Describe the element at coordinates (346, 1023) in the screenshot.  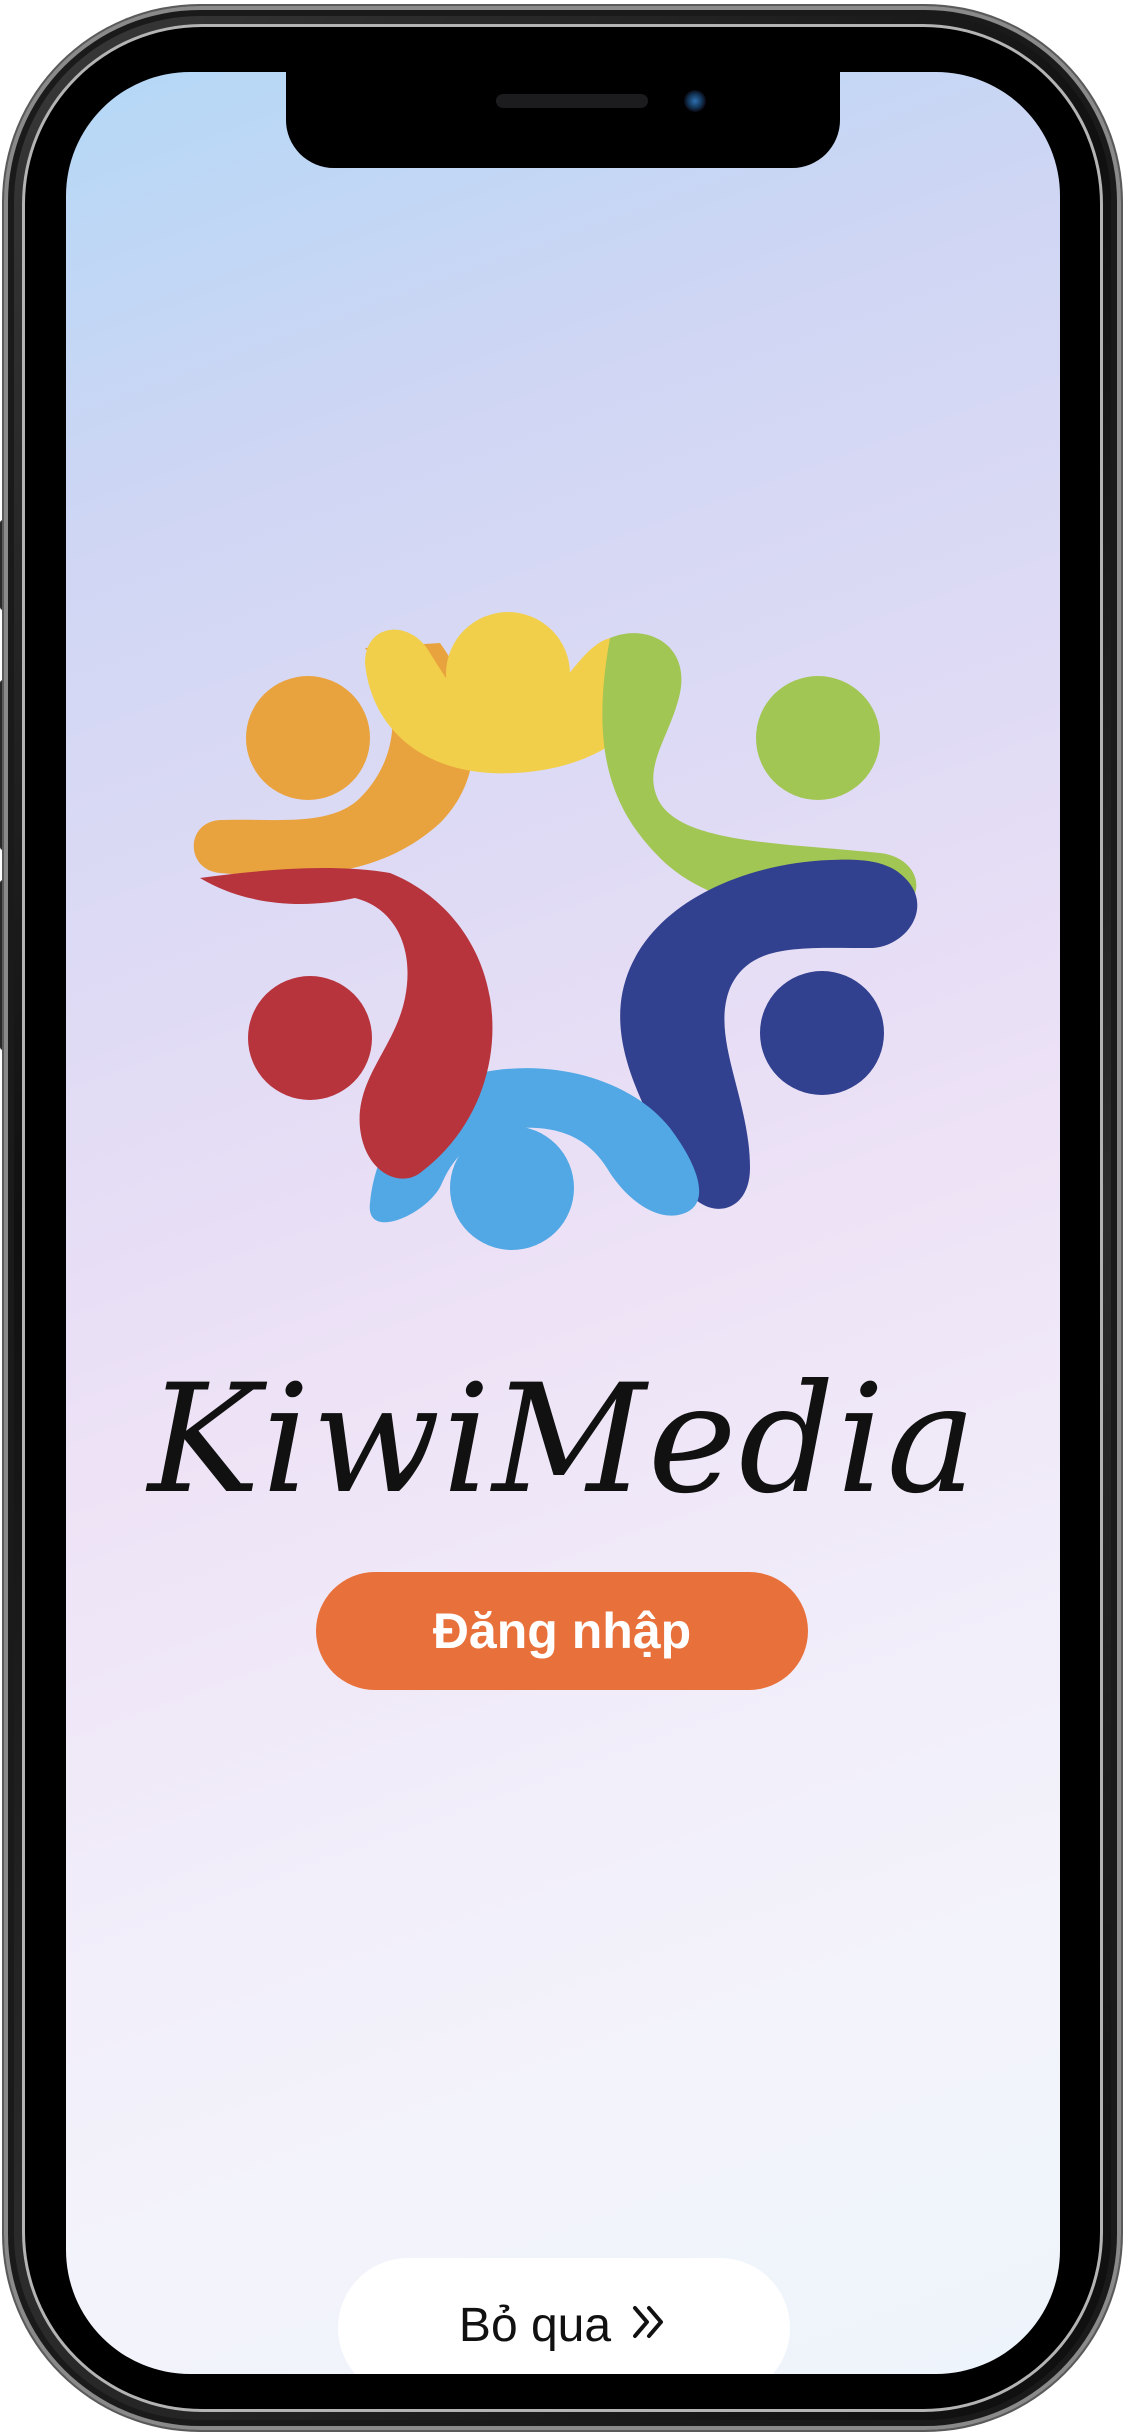
I see `logo-figure-red` at that location.